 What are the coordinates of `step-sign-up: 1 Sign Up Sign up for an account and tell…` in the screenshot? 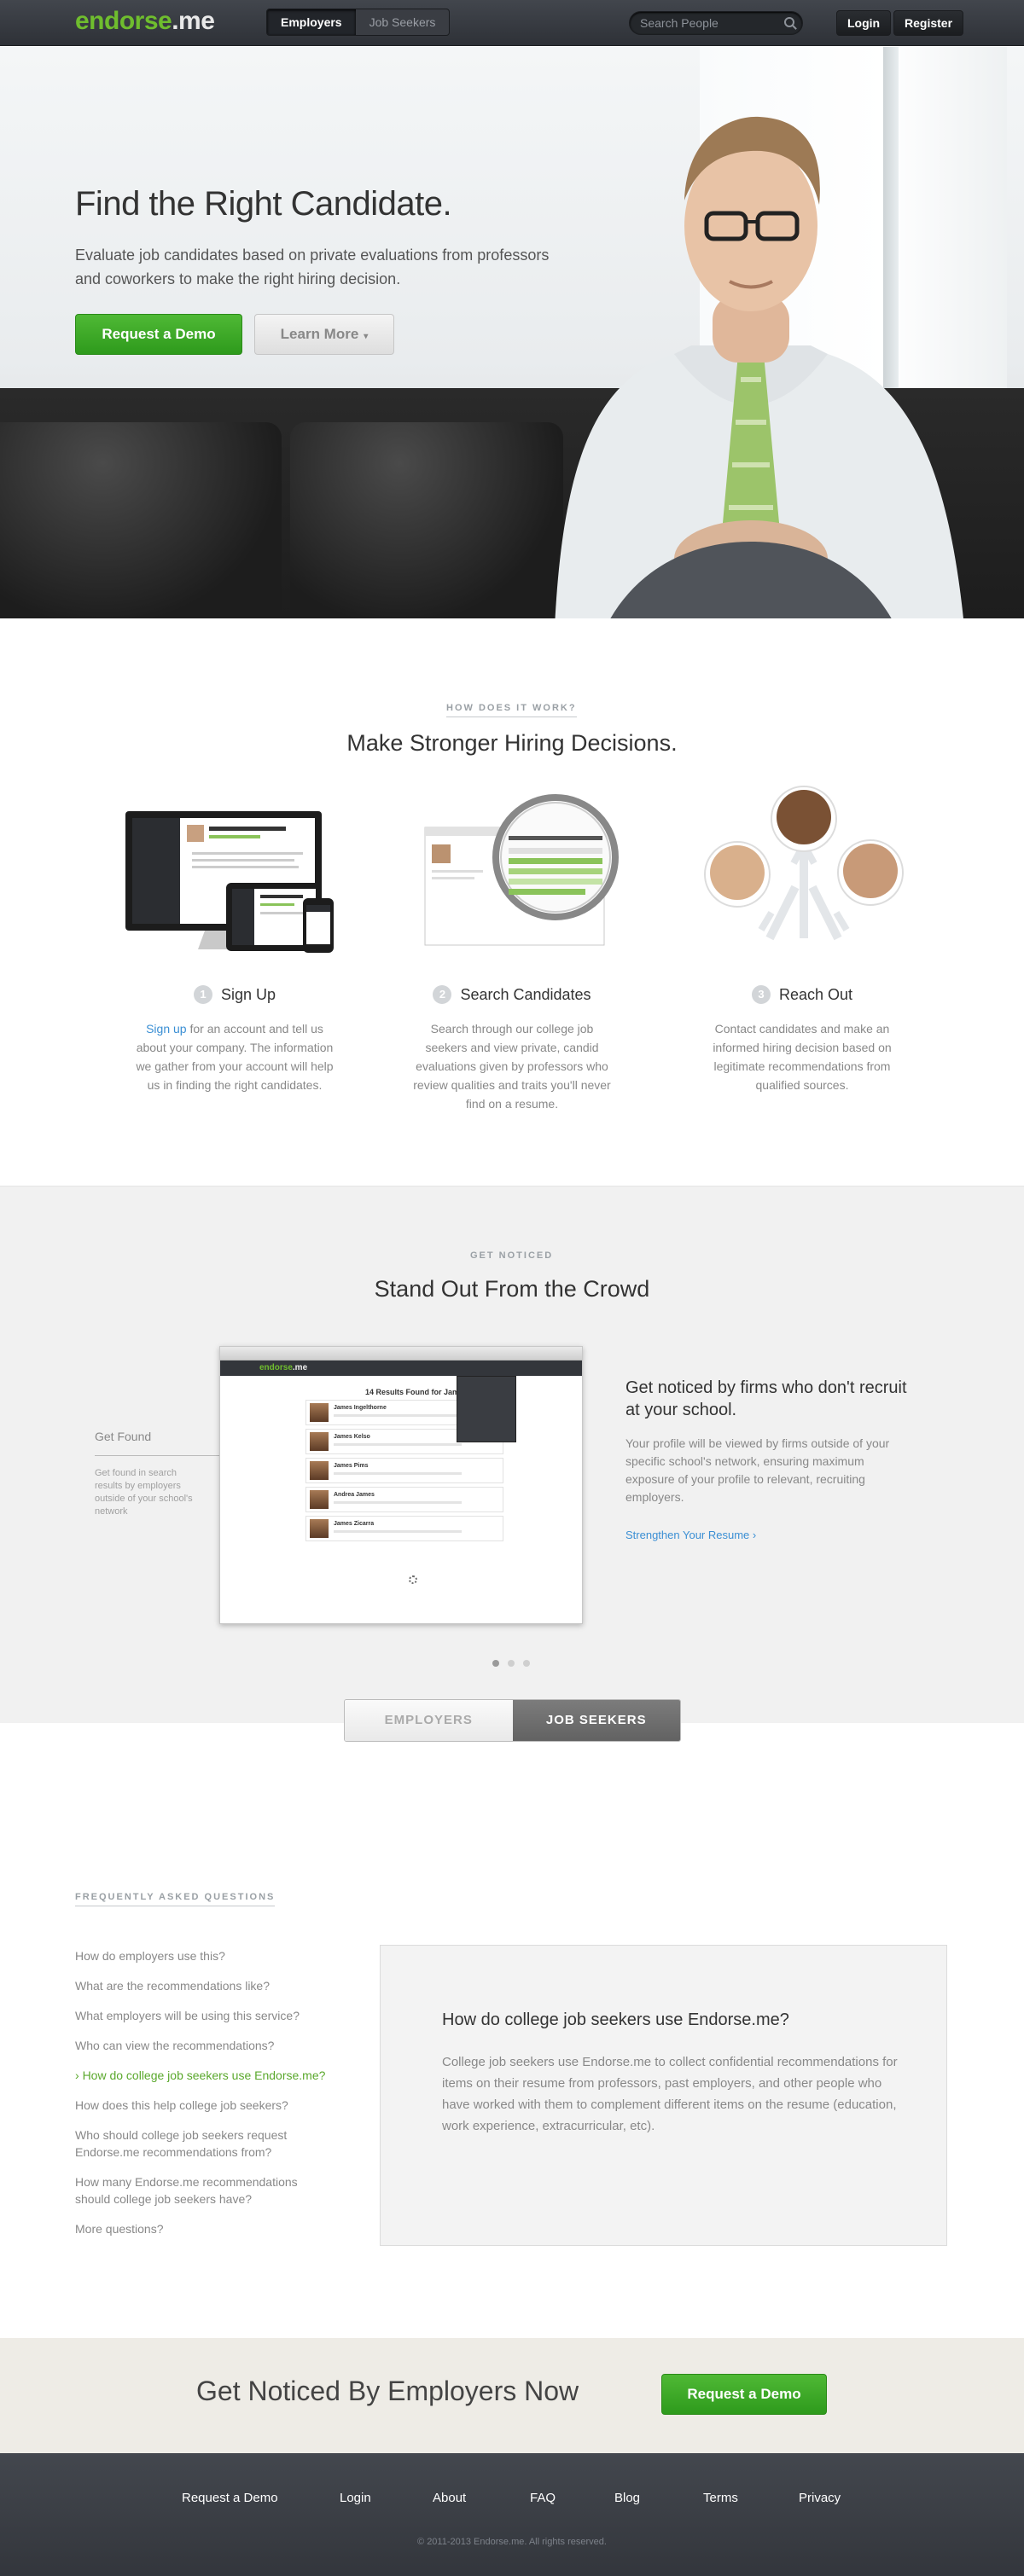 It's located at (235, 1039).